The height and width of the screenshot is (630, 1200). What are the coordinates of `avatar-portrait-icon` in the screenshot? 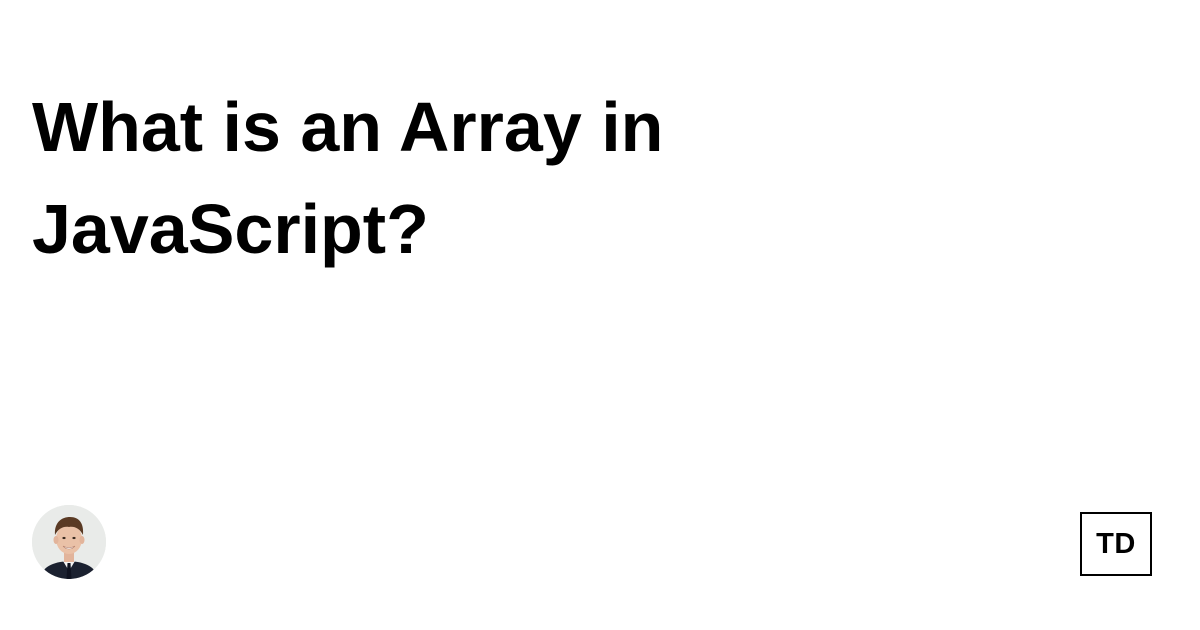 It's located at (69, 542).